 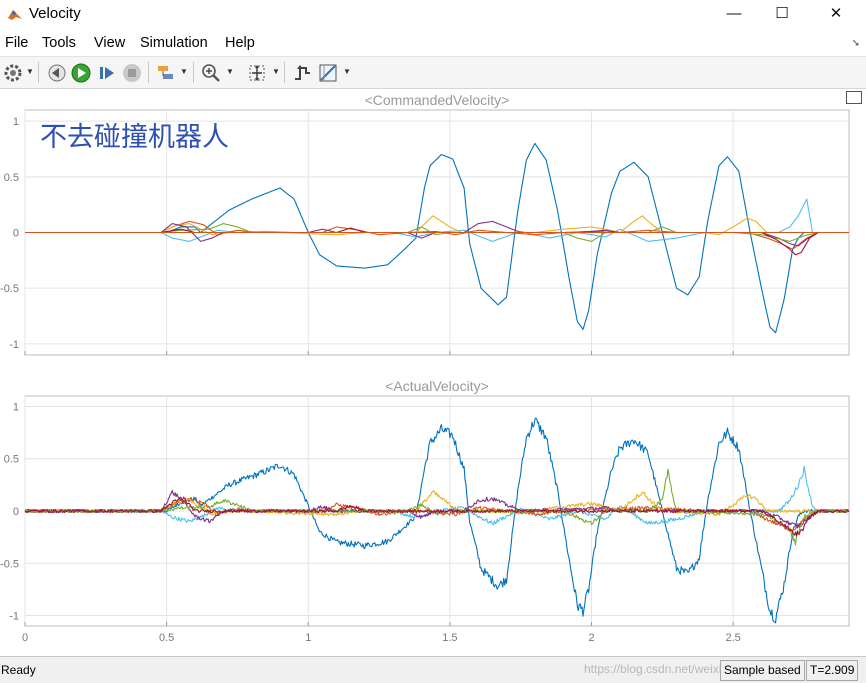 What do you see at coordinates (856, 43) in the screenshot?
I see `pin-toolbar-icon: ➘` at bounding box center [856, 43].